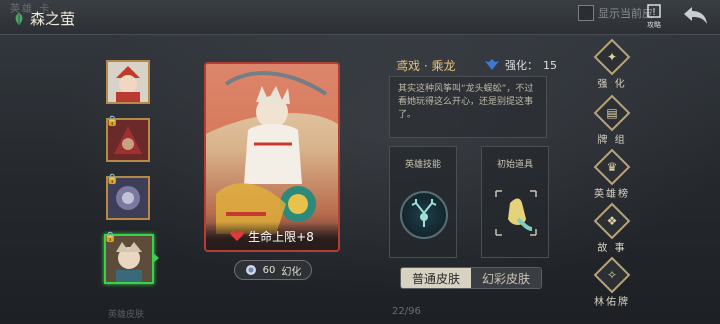 The image size is (720, 324). I want to click on footer-ghost-label: 英雄皮肤, so click(126, 315).